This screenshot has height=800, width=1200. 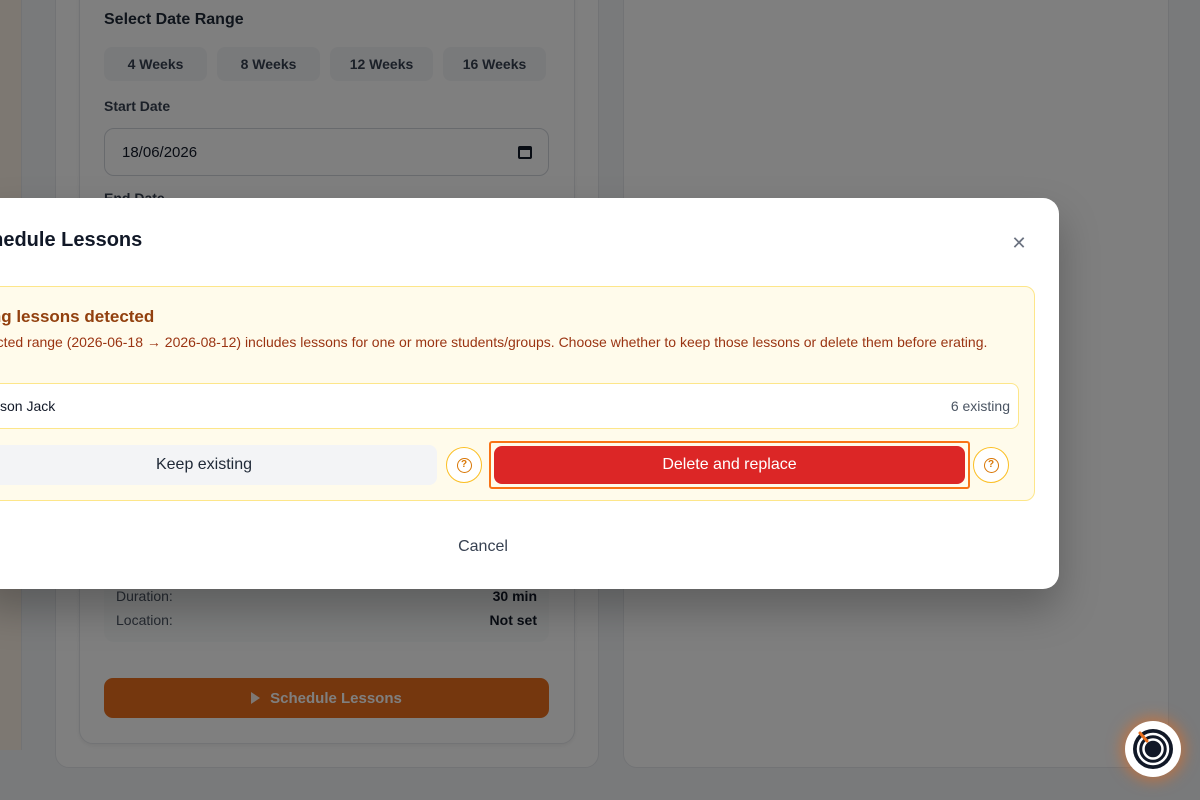 What do you see at coordinates (77, 316) in the screenshot?
I see `alert-title: sting lessons detected` at bounding box center [77, 316].